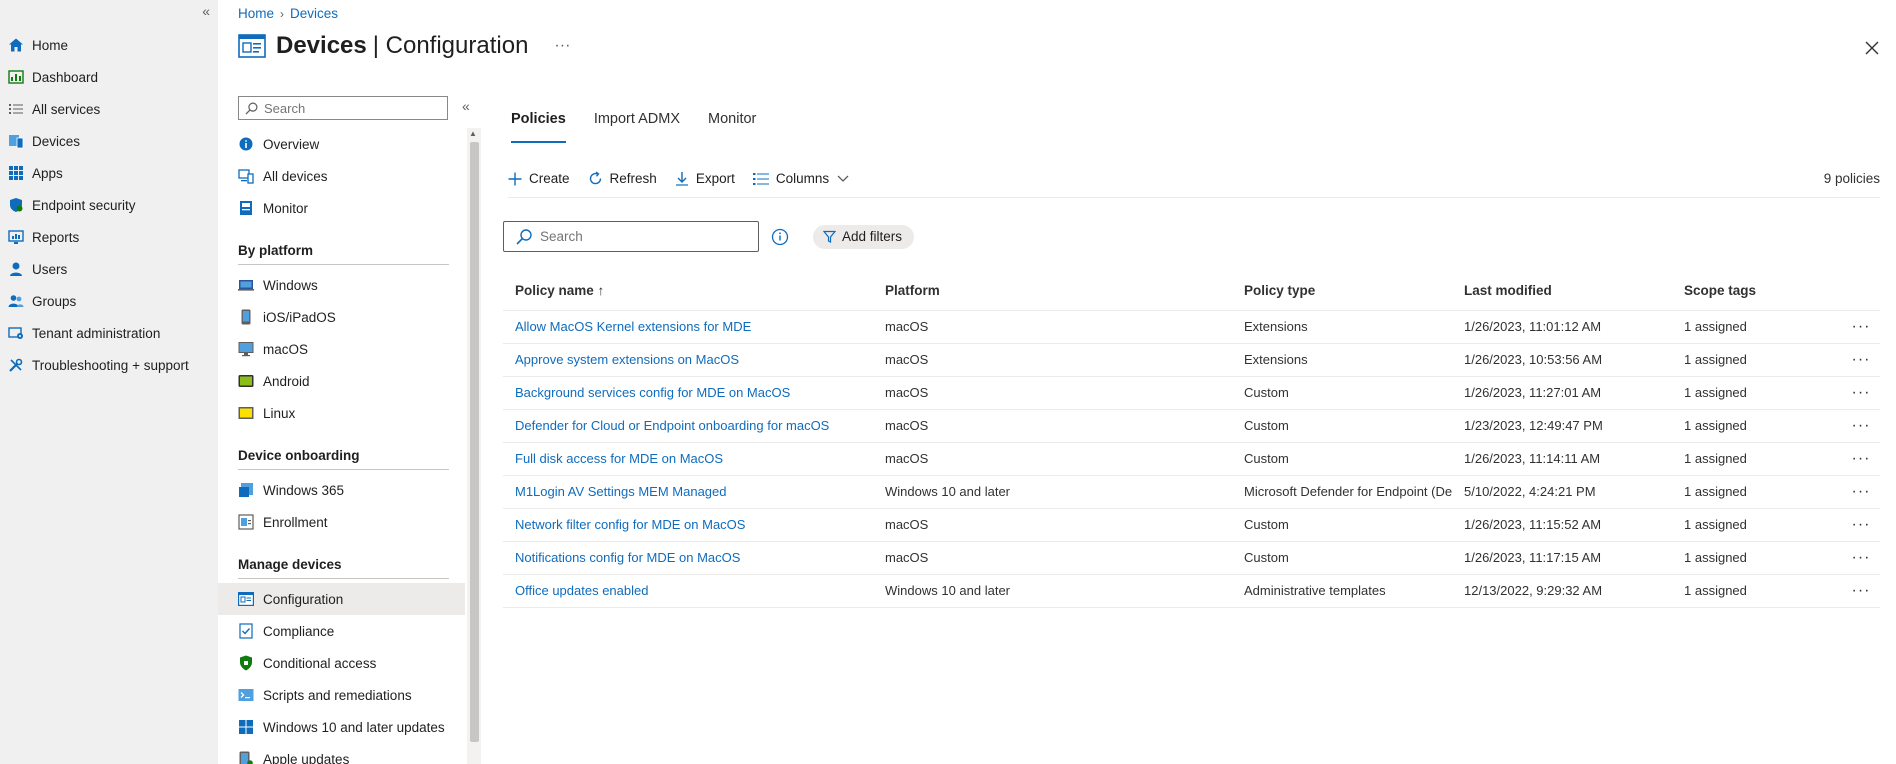  I want to click on nav-item-dashboard: Dashboard, so click(109, 77).